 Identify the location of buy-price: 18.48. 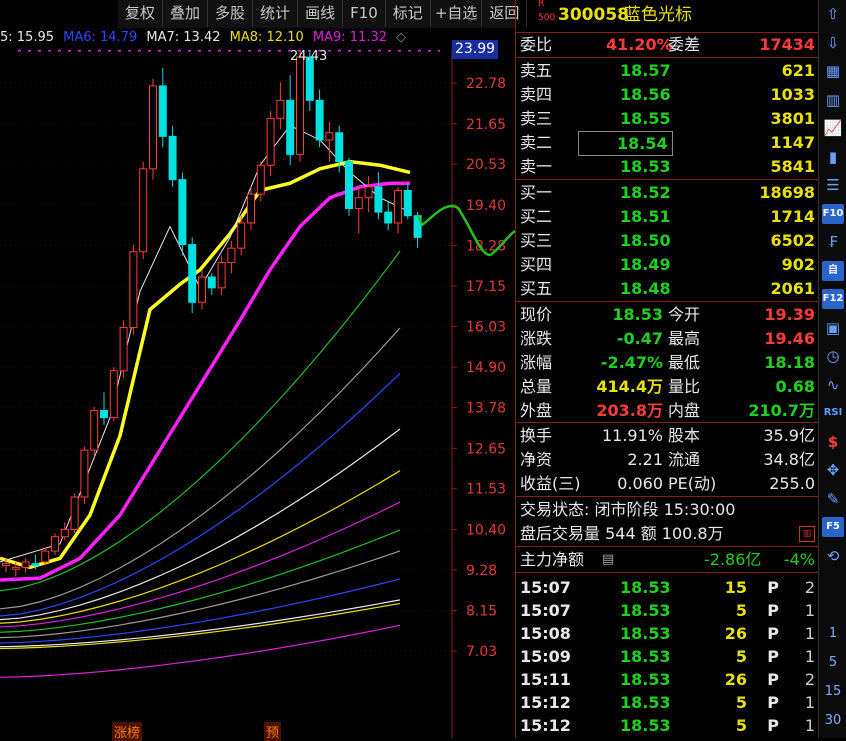
(645, 288).